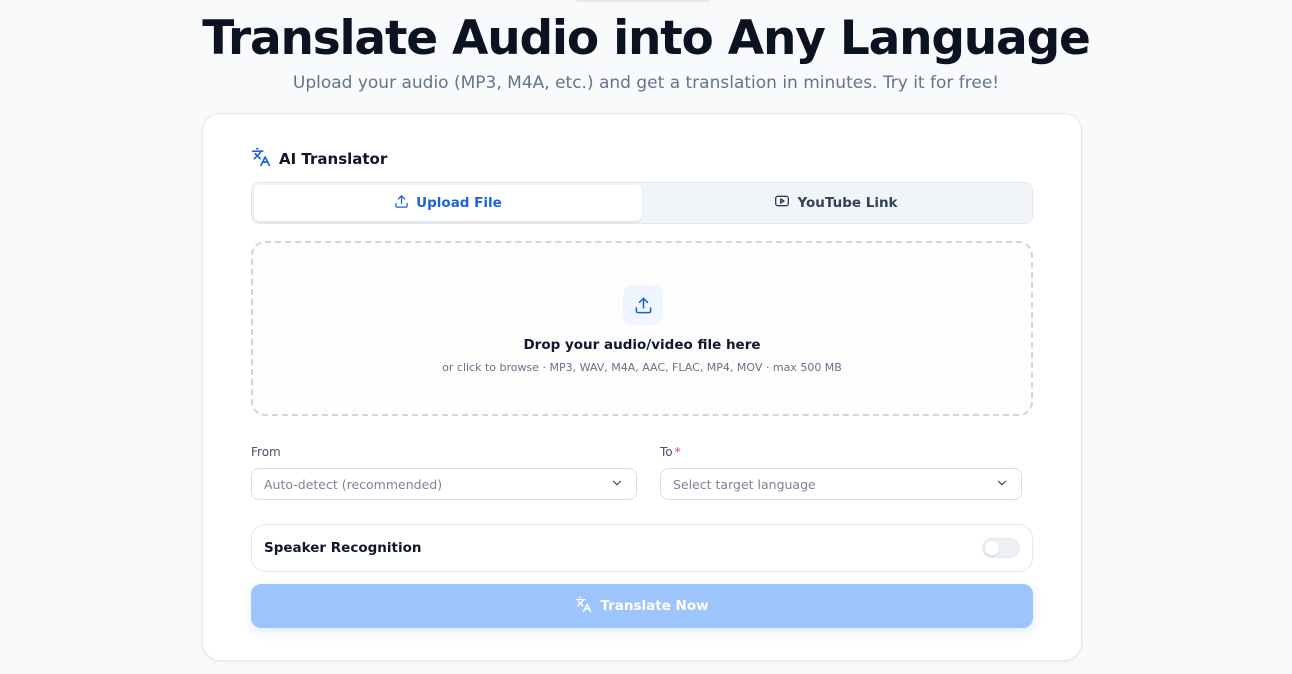  I want to click on top-nav-pill, so click(643, 1).